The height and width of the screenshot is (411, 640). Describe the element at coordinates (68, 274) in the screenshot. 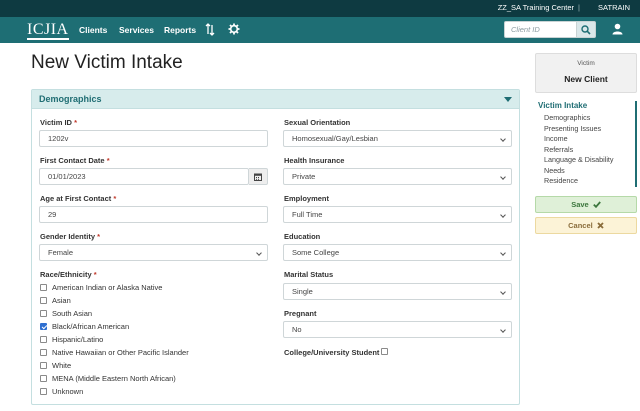

I see `race-ethnicity-label: Race/Ethnicity *` at that location.